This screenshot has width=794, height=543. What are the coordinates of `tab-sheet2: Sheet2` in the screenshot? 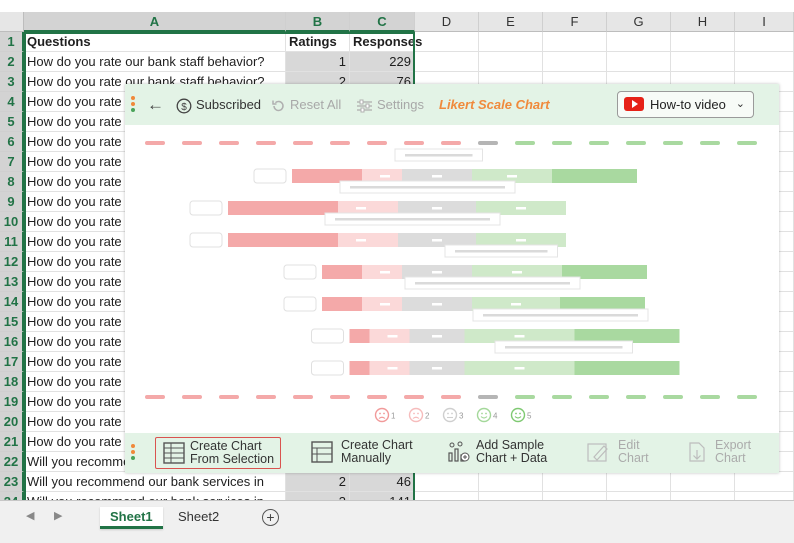 It's located at (198, 518).